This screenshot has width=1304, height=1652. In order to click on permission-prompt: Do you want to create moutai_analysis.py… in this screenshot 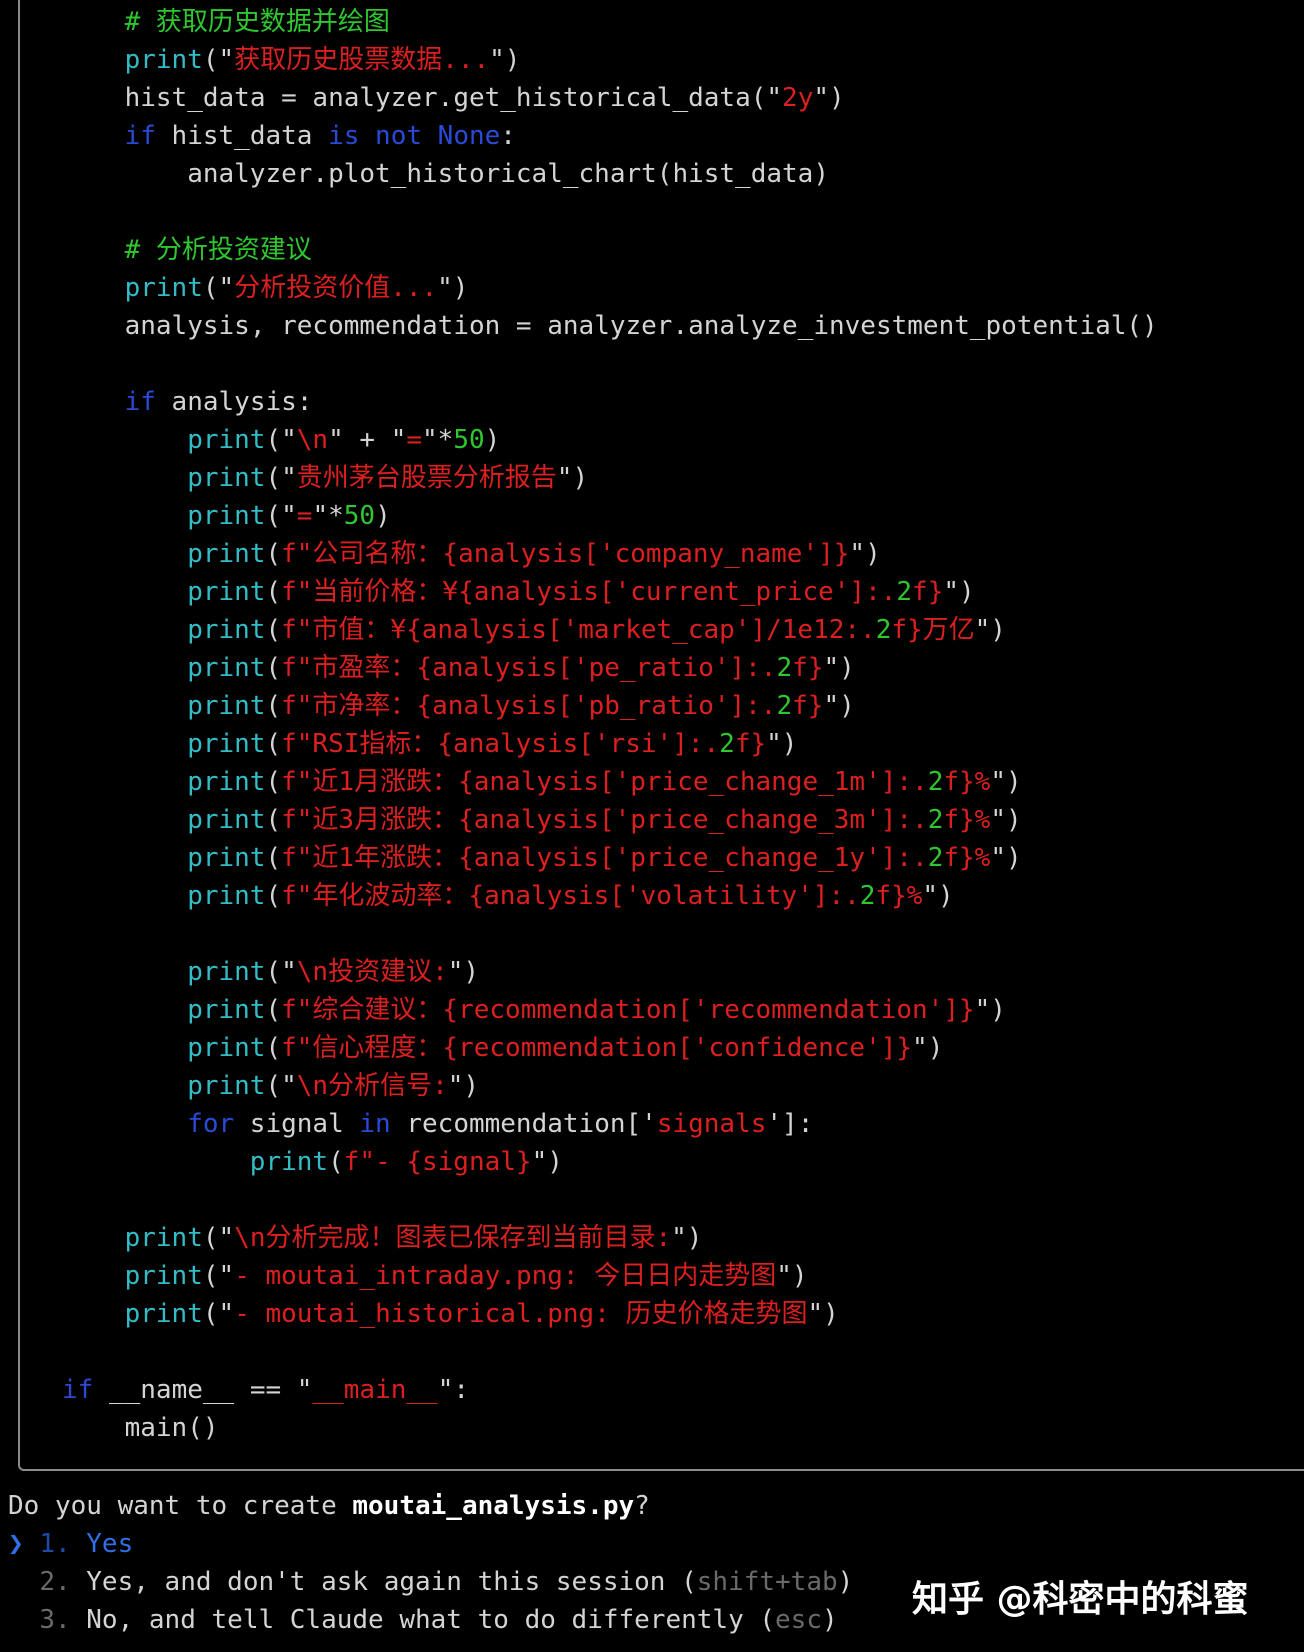, I will do `click(430, 1563)`.